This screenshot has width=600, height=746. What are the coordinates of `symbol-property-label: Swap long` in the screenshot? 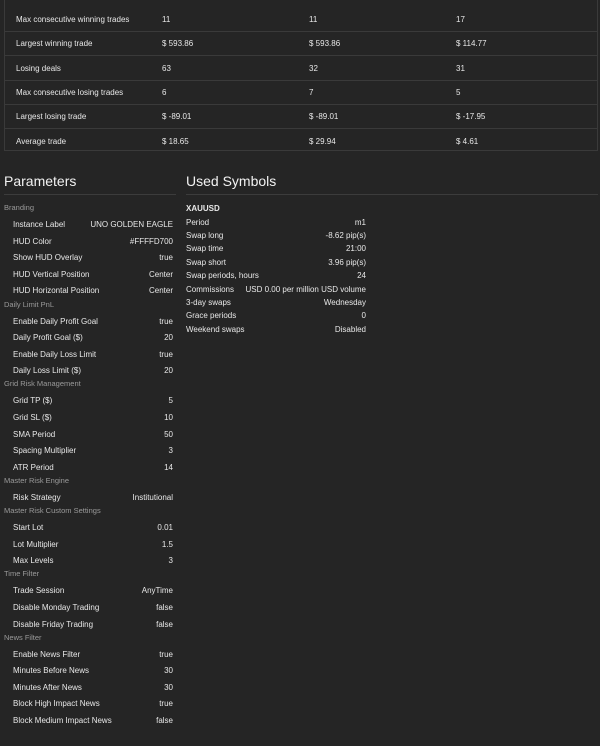 It's located at (205, 235).